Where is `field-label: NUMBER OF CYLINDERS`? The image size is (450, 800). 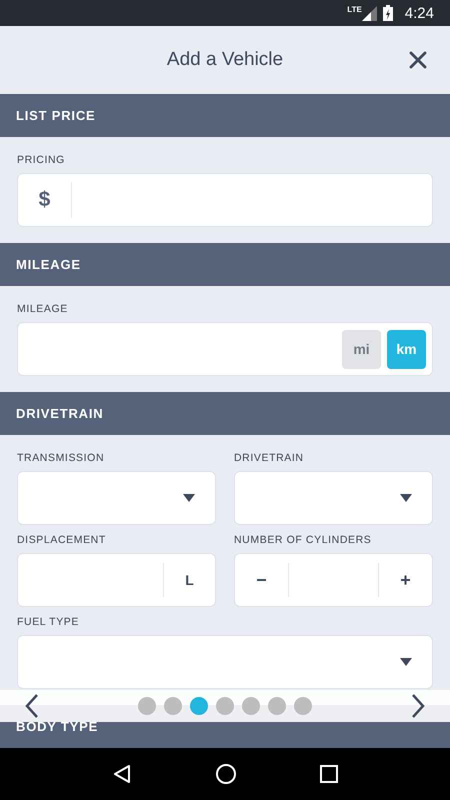
field-label: NUMBER OF CYLINDERS is located at coordinates (303, 540).